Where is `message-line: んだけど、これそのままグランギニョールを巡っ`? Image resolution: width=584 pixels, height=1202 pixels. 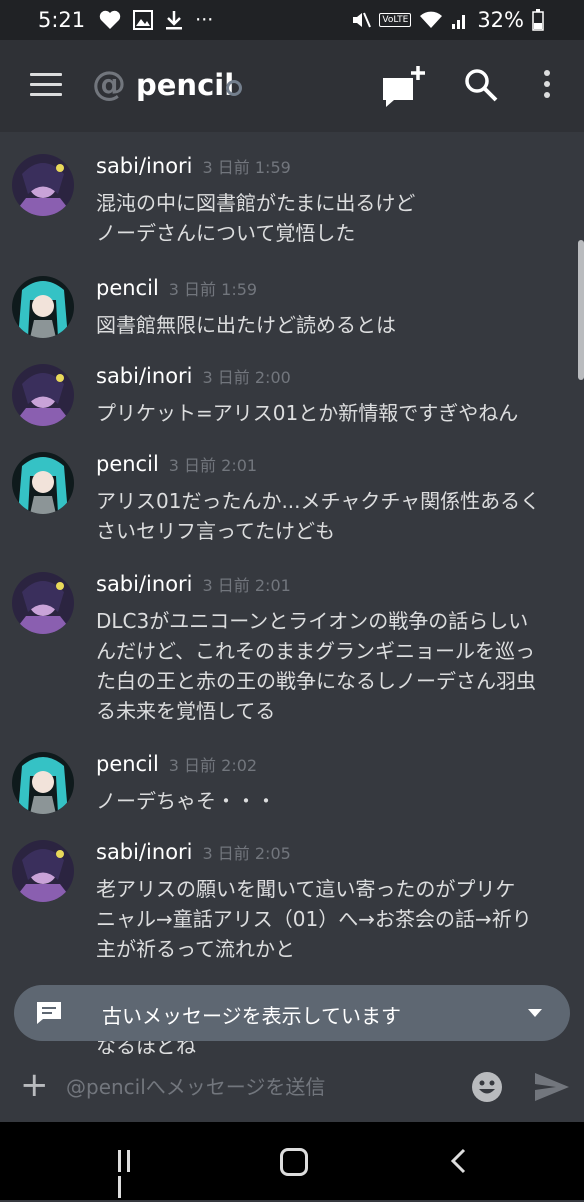
message-line: んだけど、これそのままグランギニョールを巡っ is located at coordinates (315, 651).